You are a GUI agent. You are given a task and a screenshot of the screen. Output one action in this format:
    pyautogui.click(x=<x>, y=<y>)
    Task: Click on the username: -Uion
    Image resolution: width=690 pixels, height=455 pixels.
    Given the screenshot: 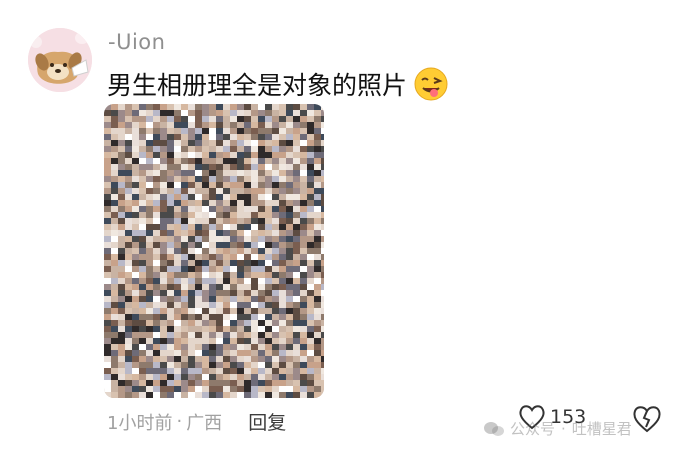 What is the action you would take?
    pyautogui.click(x=136, y=42)
    